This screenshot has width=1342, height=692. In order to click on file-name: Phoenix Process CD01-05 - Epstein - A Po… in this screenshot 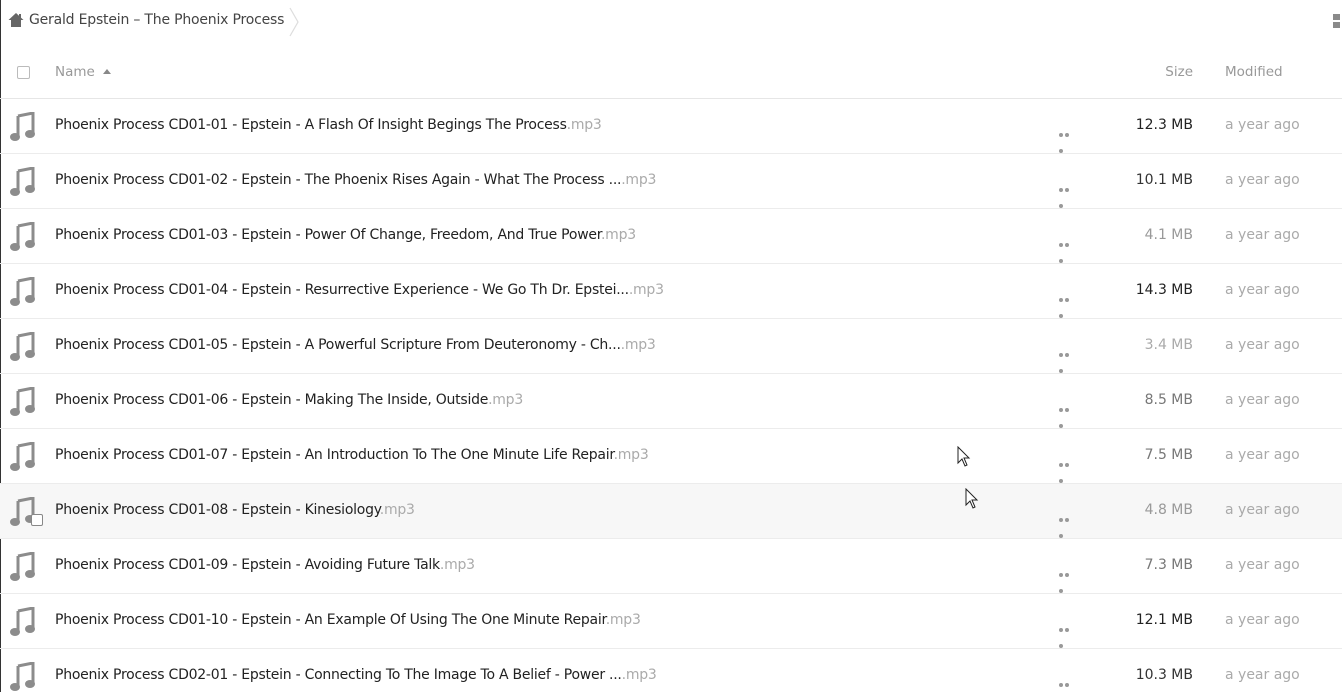, I will do `click(355, 345)`.